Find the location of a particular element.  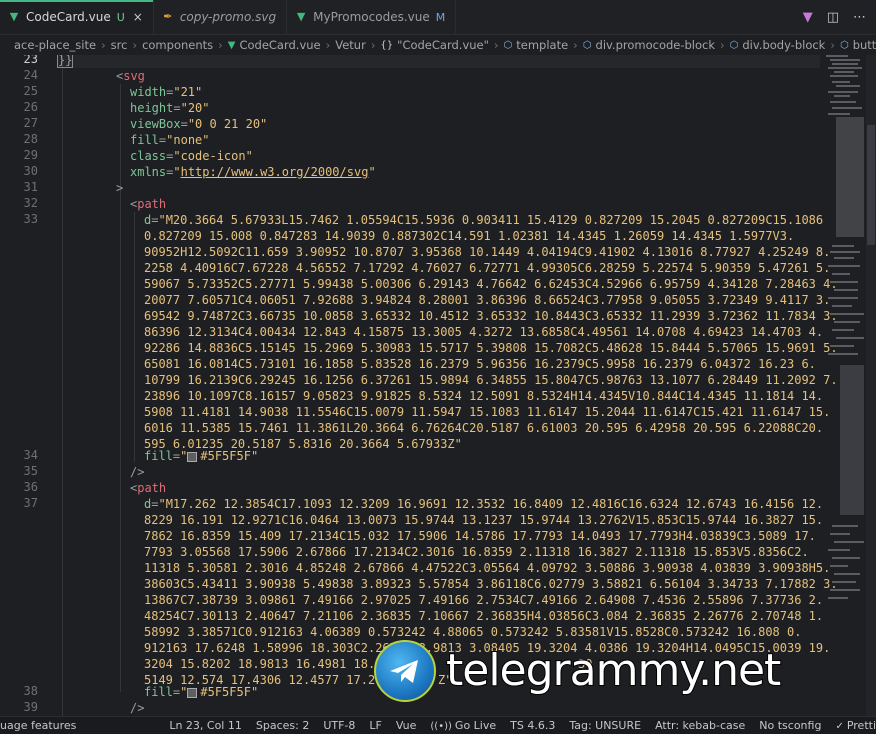

breadcrumb-item: ⬡ template is located at coordinates (536, 45).